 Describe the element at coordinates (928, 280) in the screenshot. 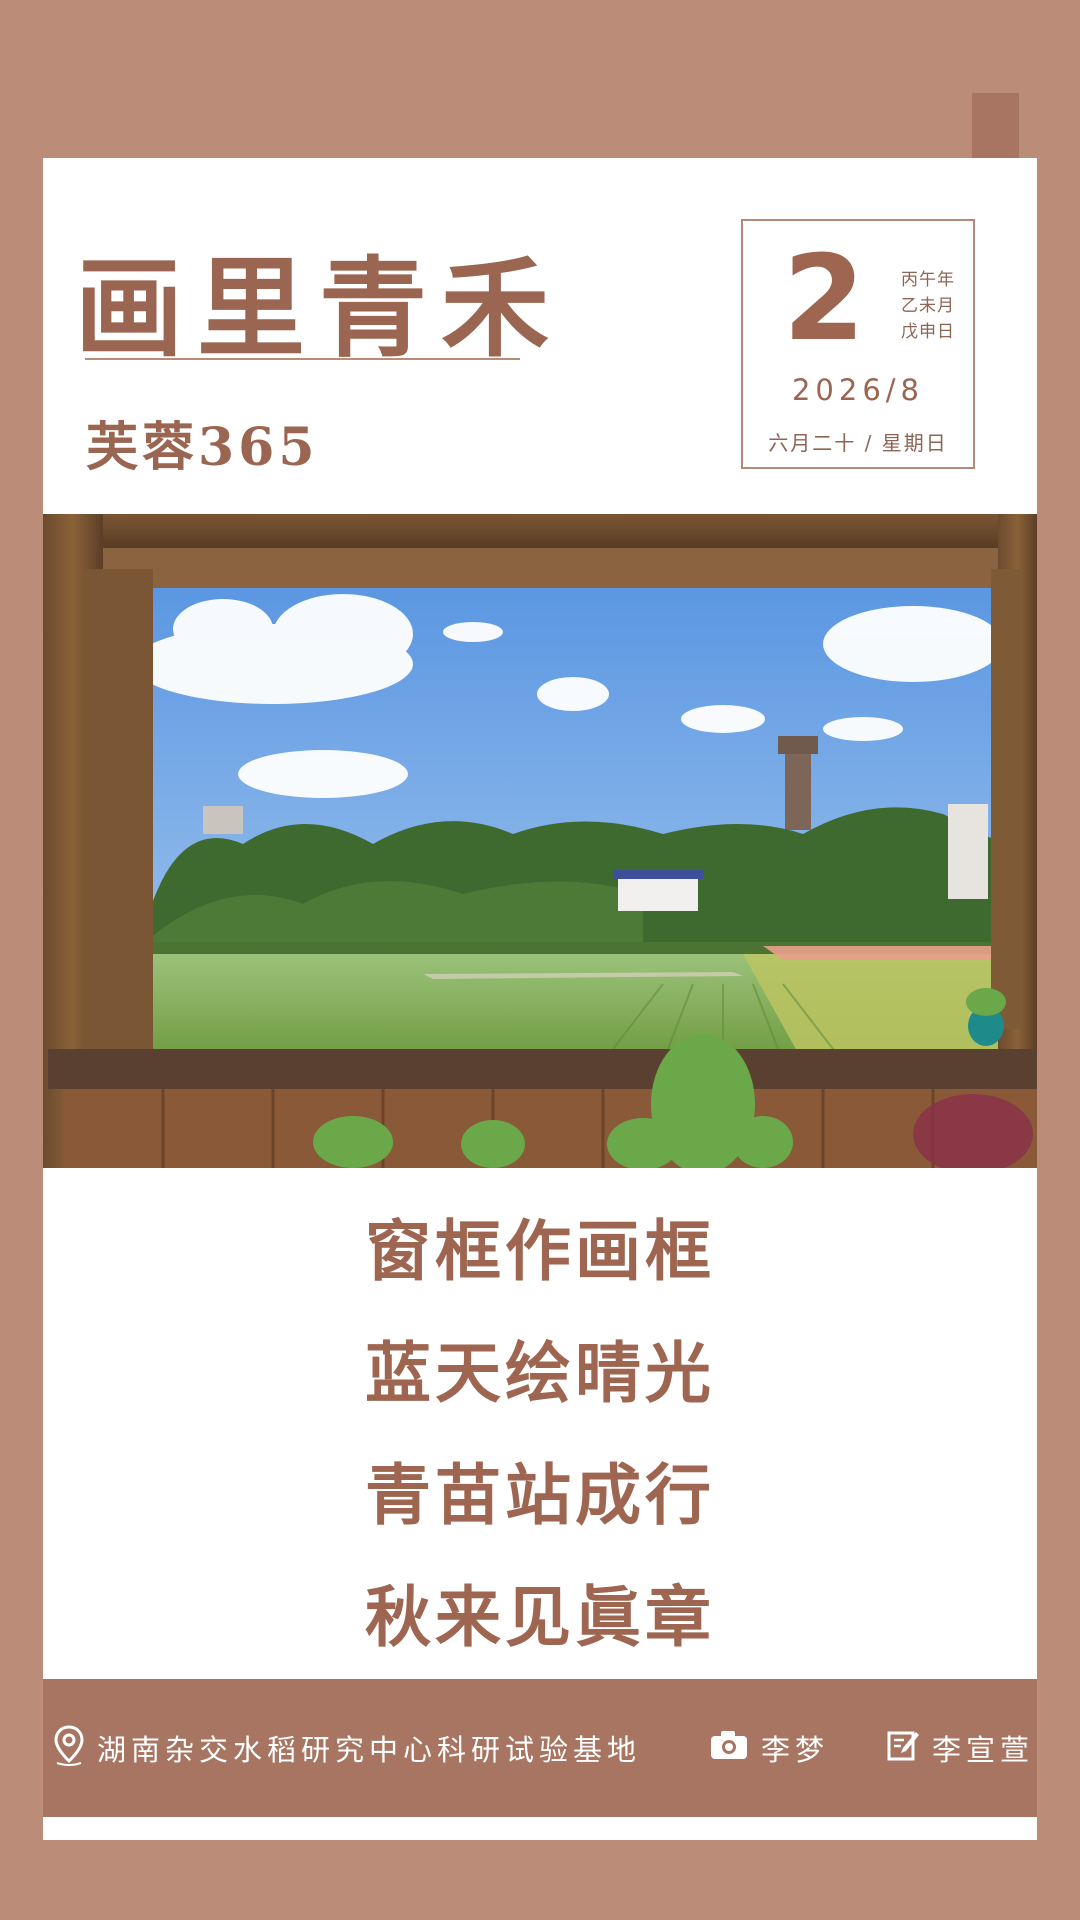

I see `lunar-year: 丙午年` at that location.